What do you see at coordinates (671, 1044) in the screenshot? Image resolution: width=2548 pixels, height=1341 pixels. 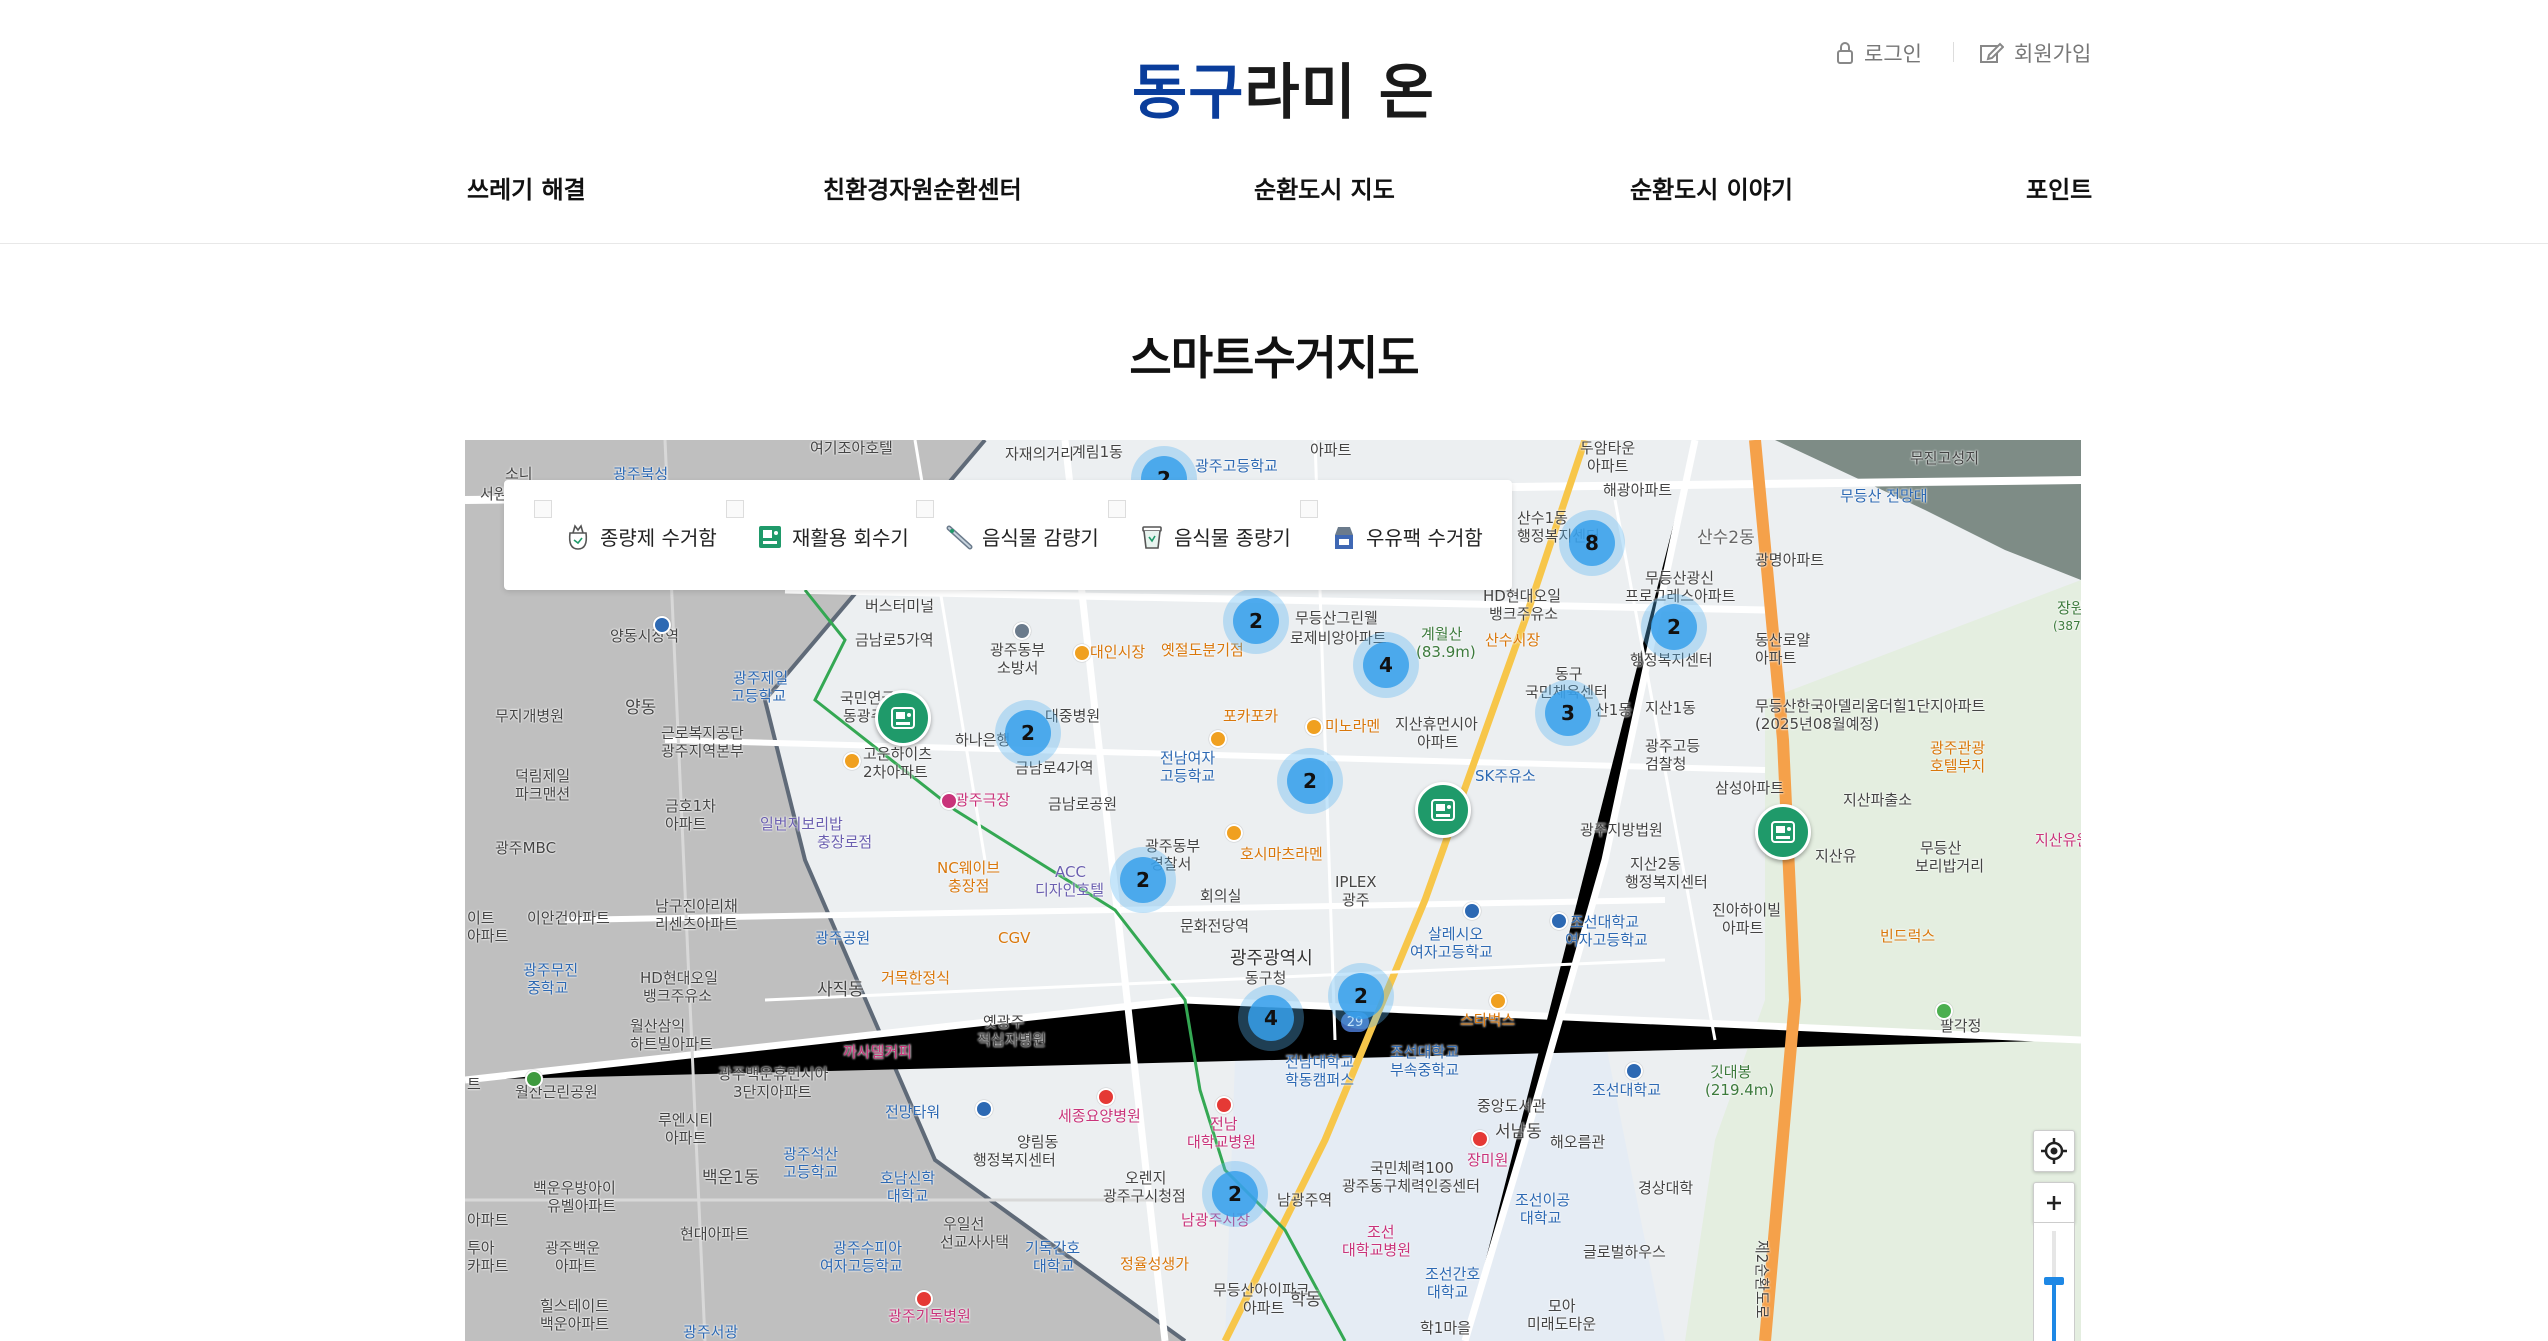 I see `map-label: 하트빌아파트` at bounding box center [671, 1044].